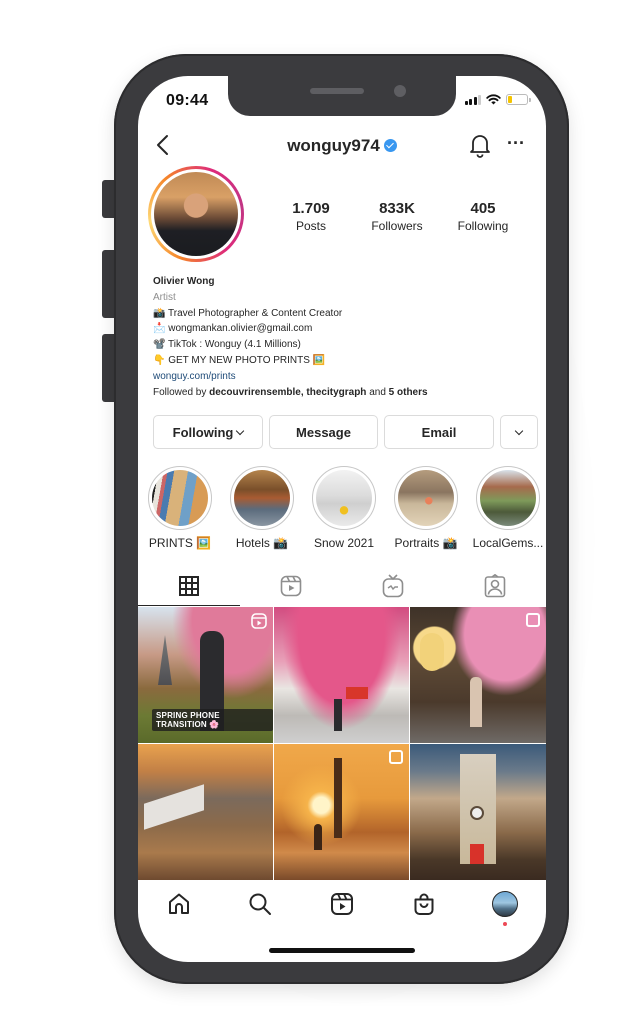 The height and width of the screenshot is (1024, 640). Describe the element at coordinates (480, 145) in the screenshot. I see `bell-icon` at that location.